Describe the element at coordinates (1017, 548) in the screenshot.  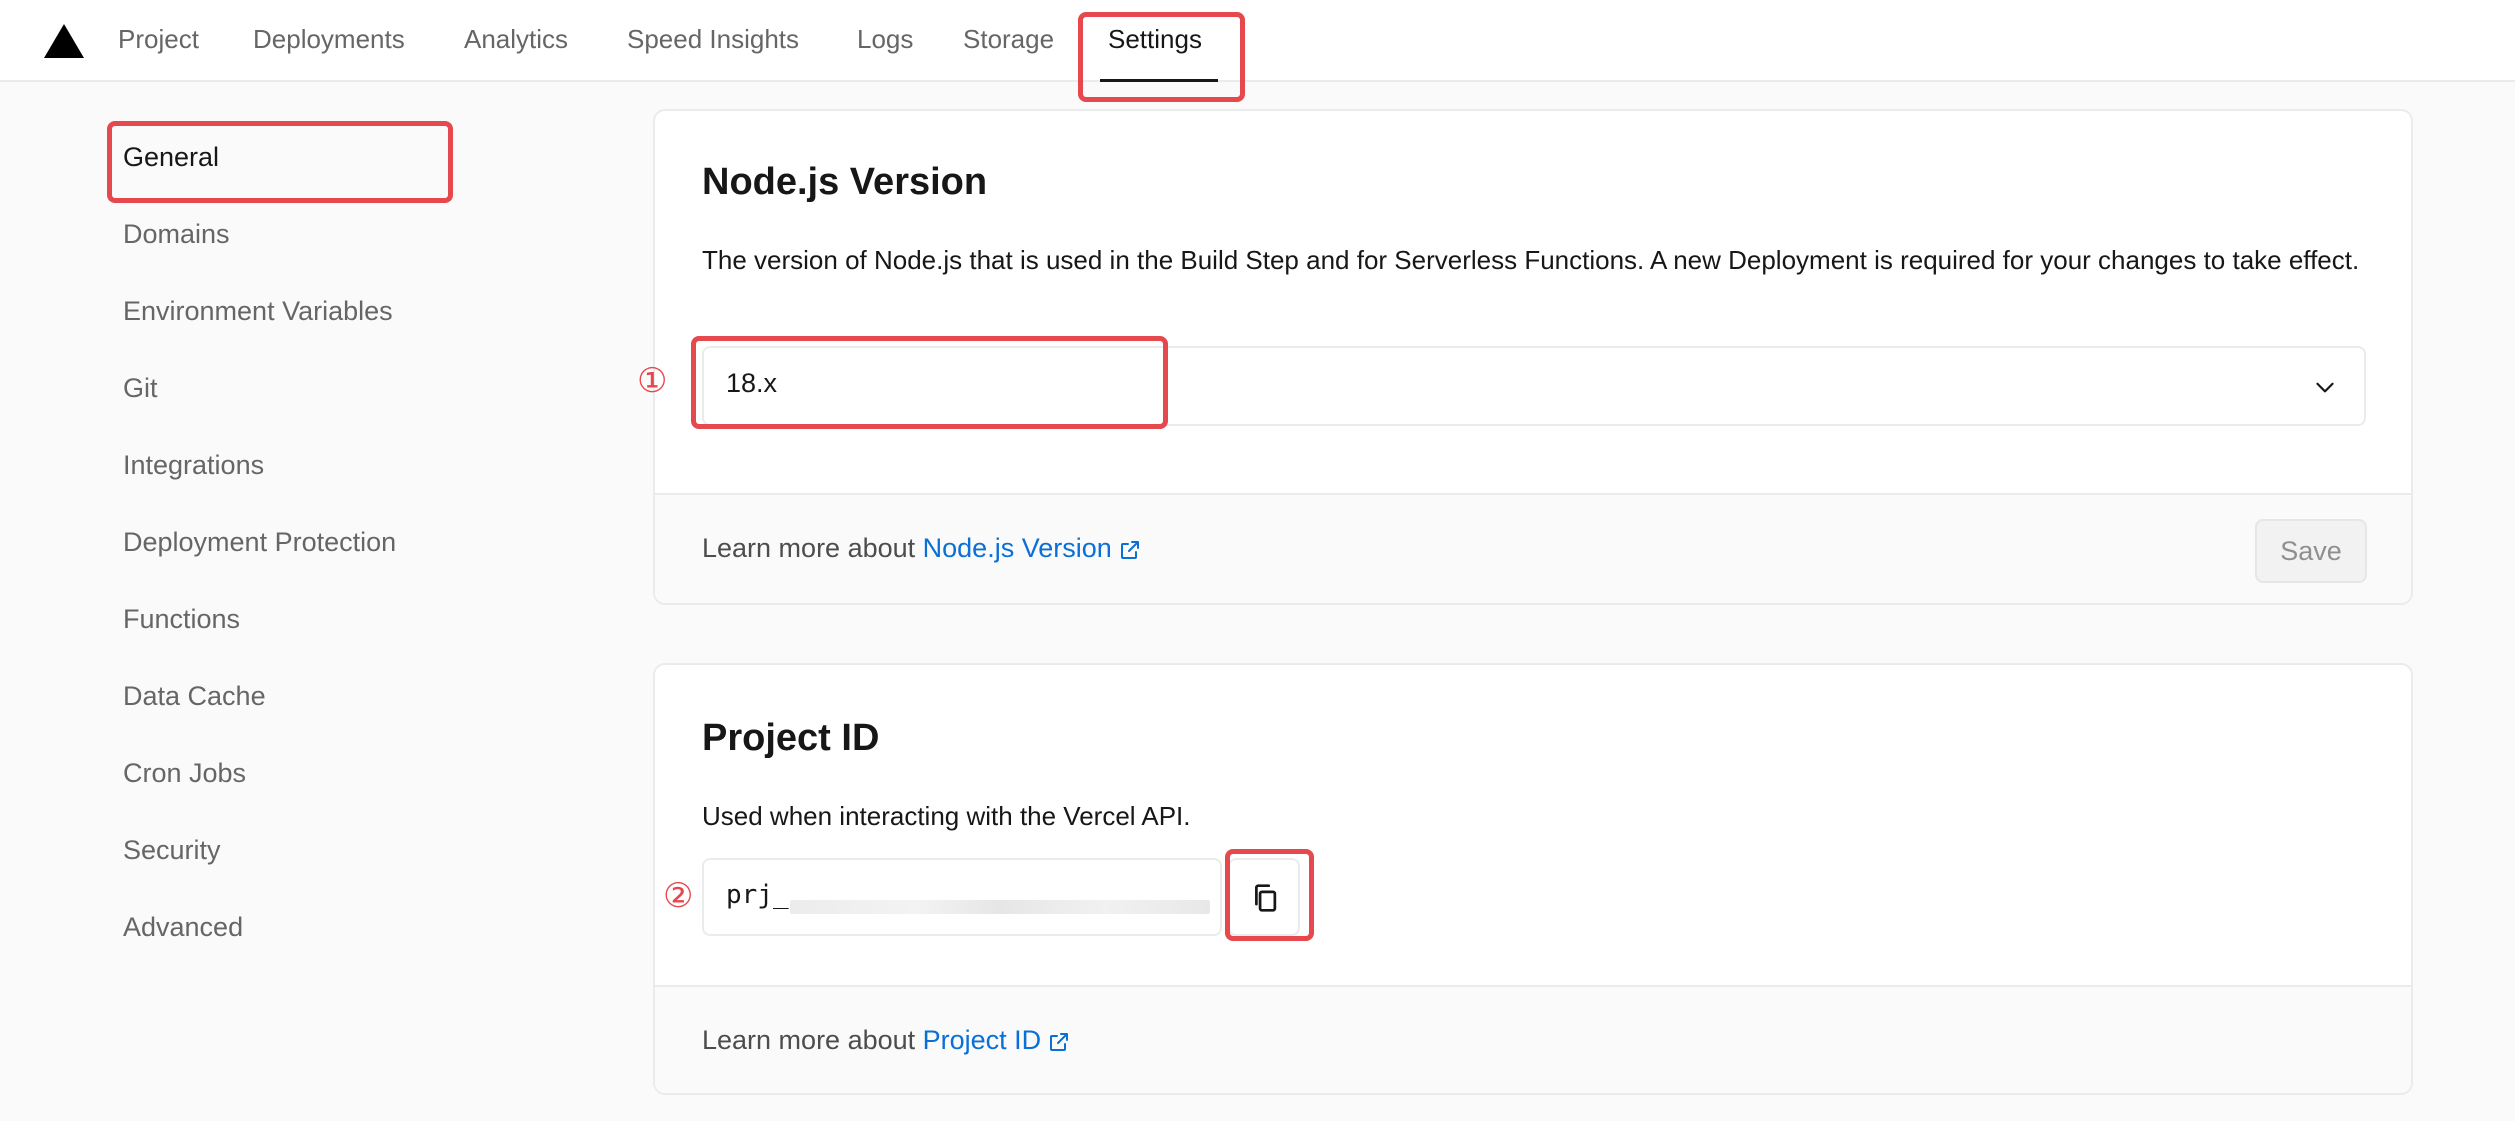
I see `nodejs-version-link-label: Node.js Version` at that location.